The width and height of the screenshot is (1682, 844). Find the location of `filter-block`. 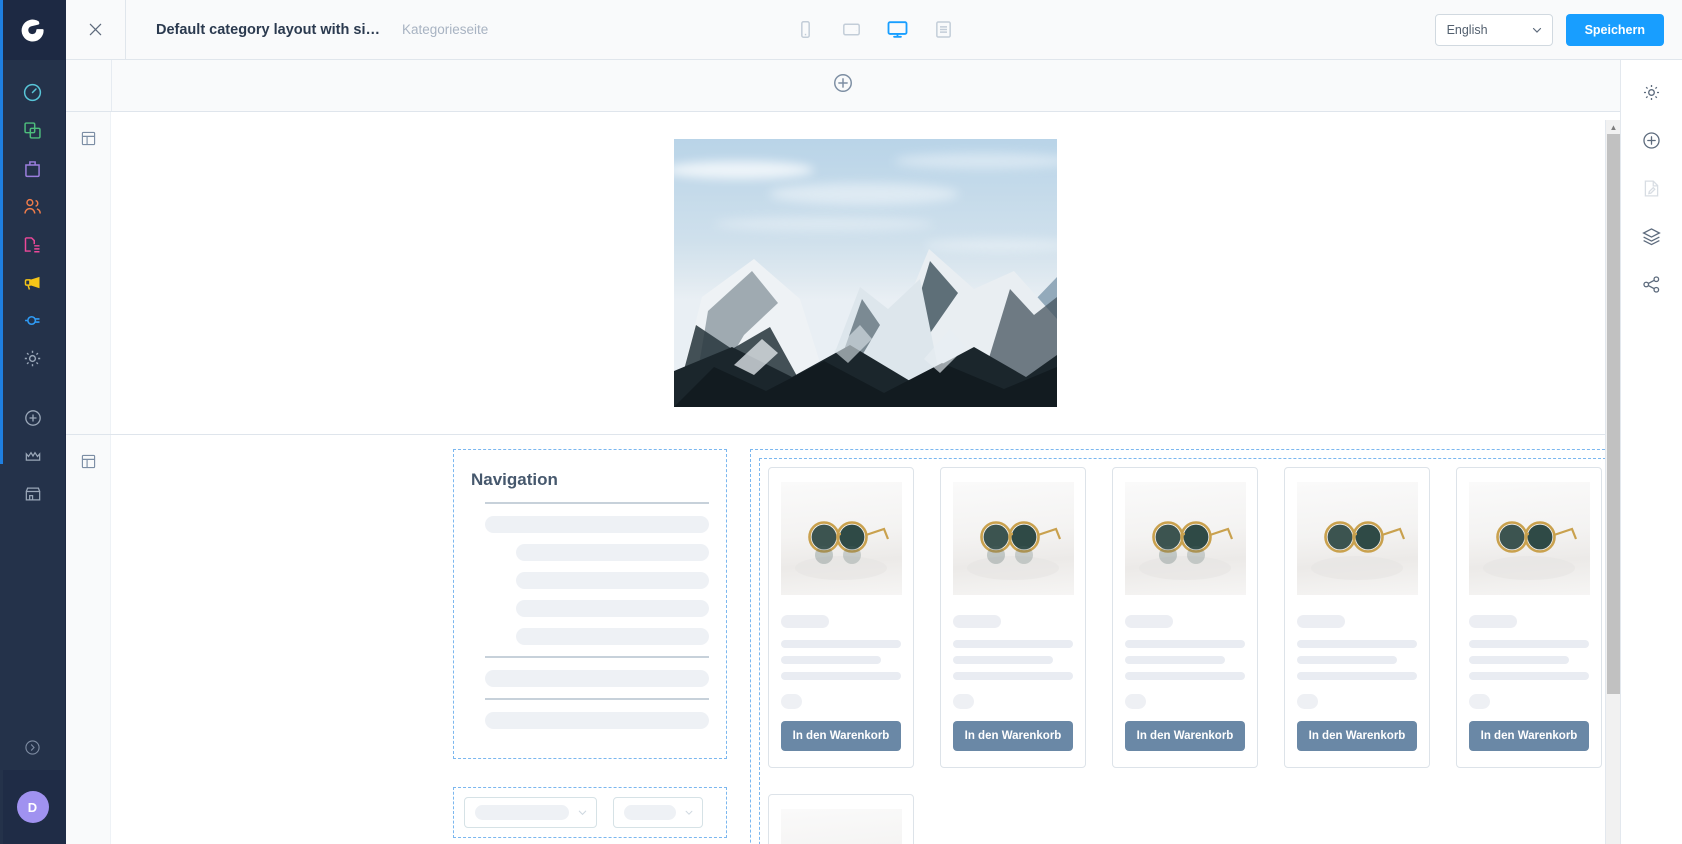

filter-block is located at coordinates (590, 812).